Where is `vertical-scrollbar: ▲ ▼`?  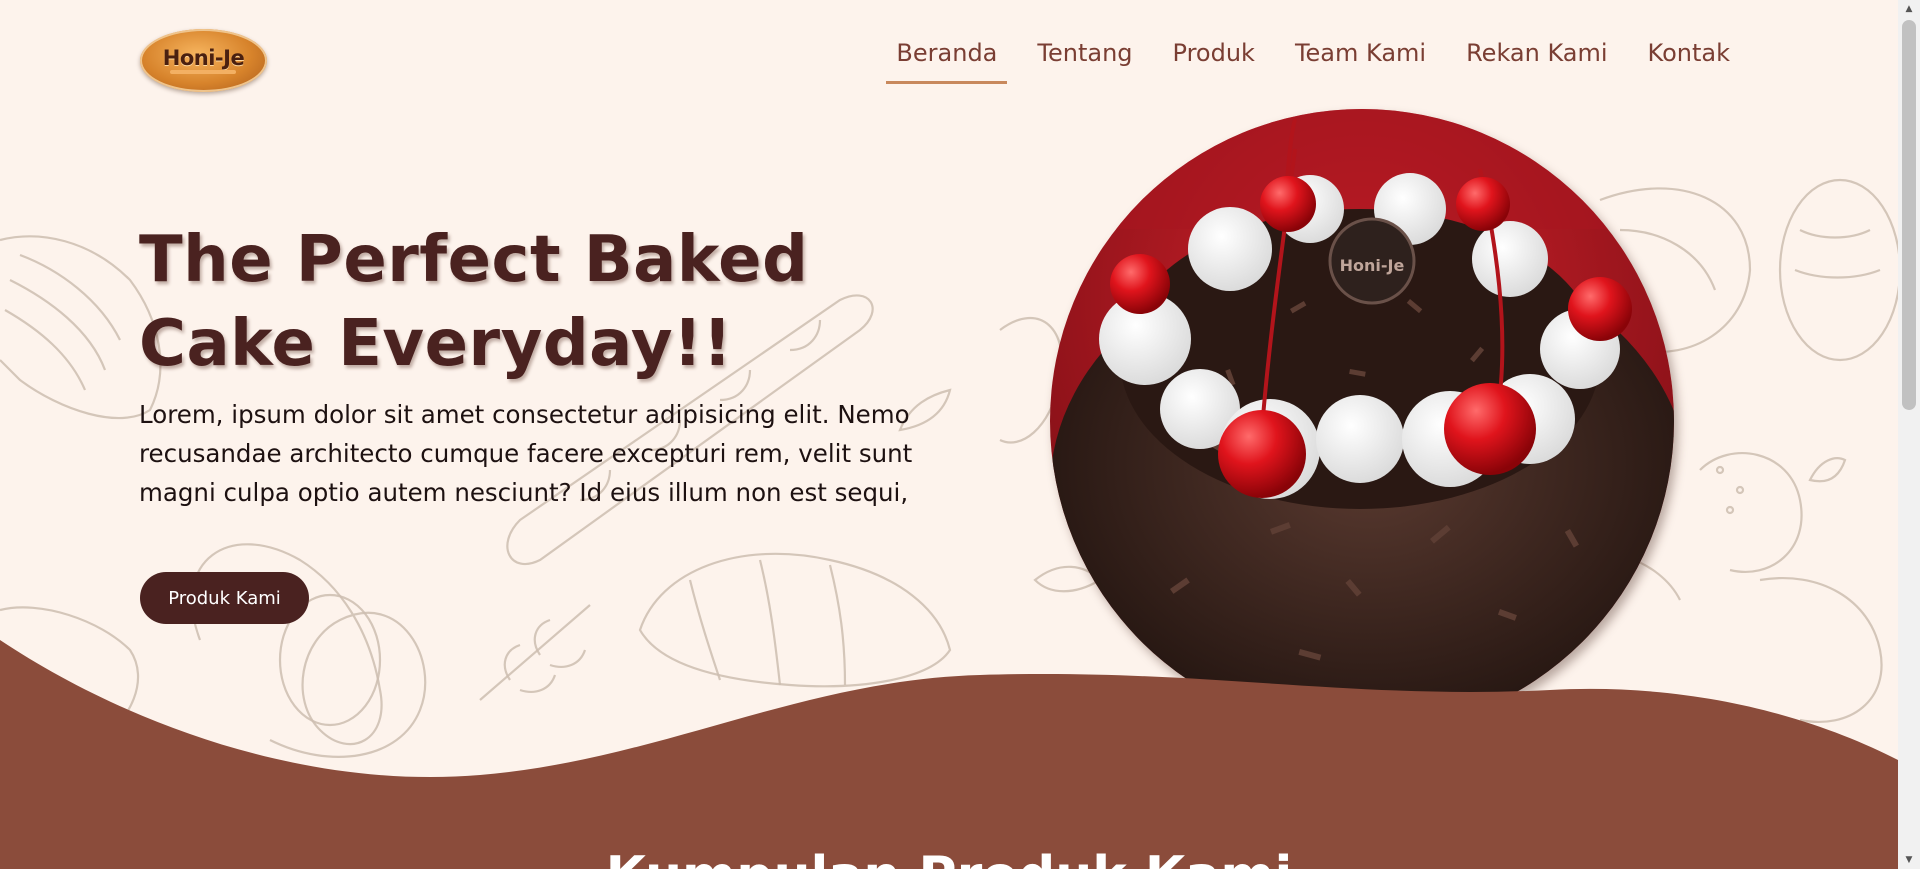
vertical-scrollbar: ▲ ▼ is located at coordinates (1909, 434).